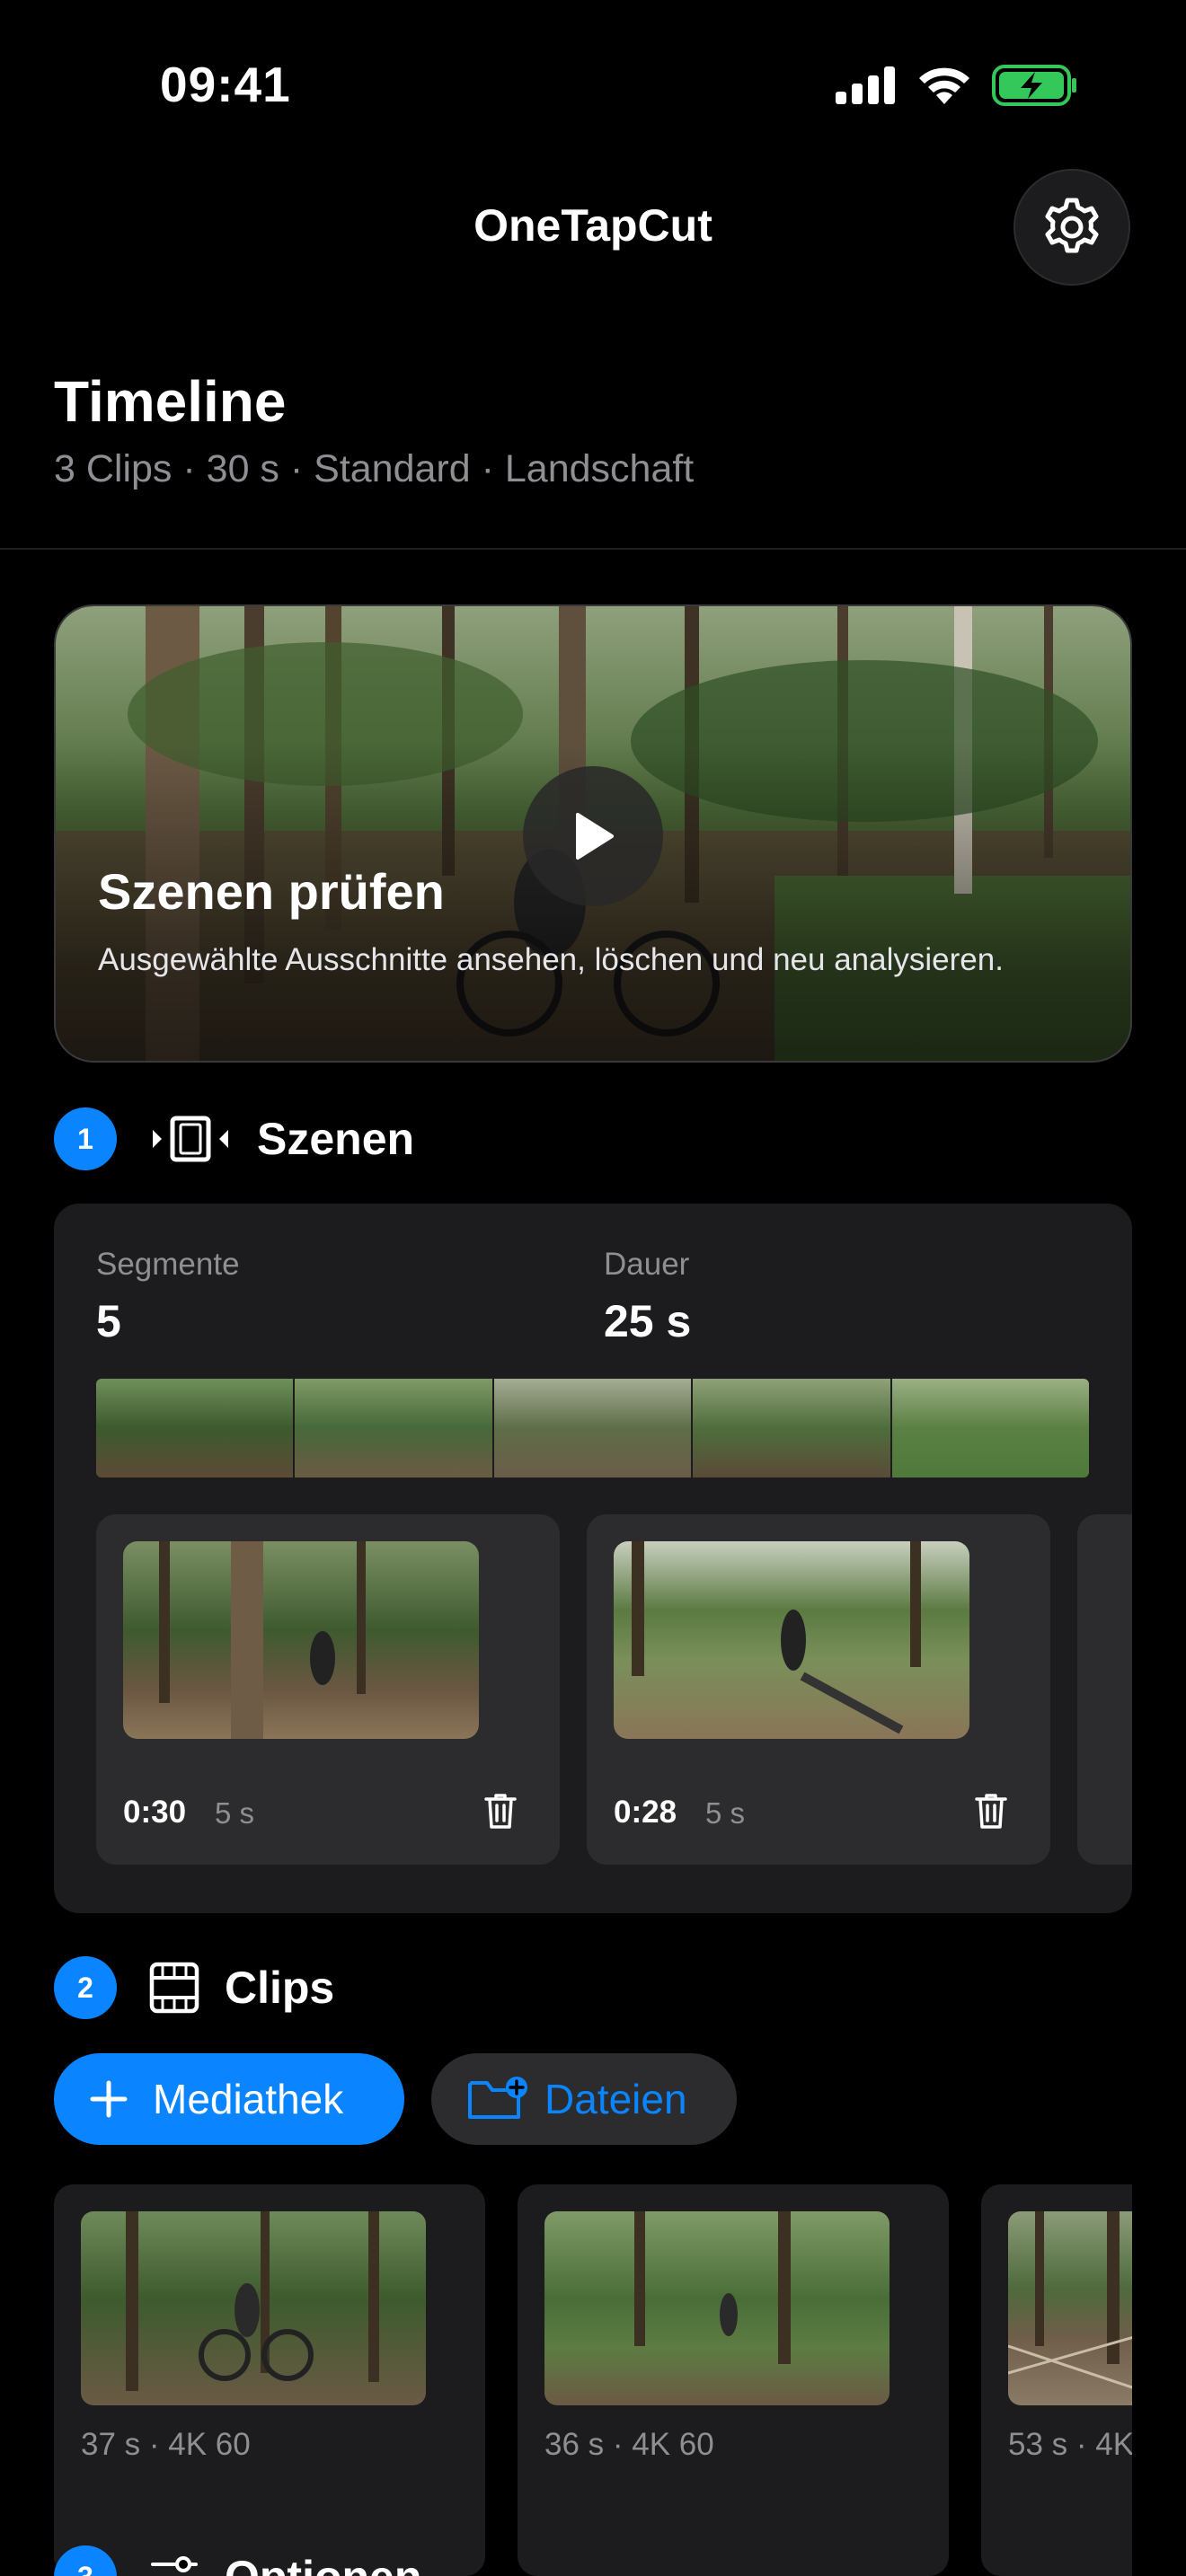 Image resolution: width=1186 pixels, height=2576 pixels. I want to click on plus-icon, so click(109, 2099).